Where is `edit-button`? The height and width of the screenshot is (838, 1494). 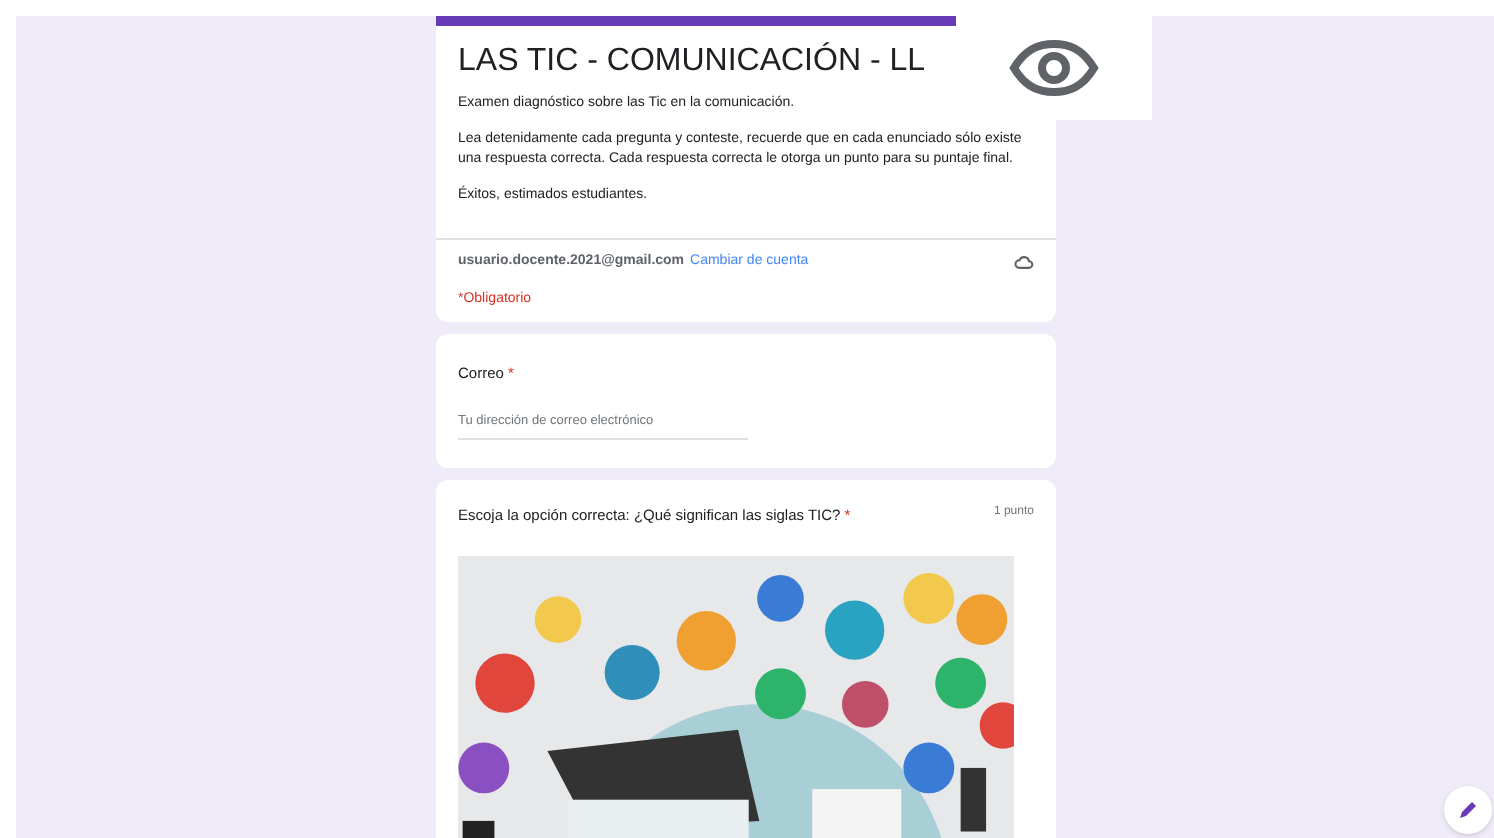
edit-button is located at coordinates (1468, 810).